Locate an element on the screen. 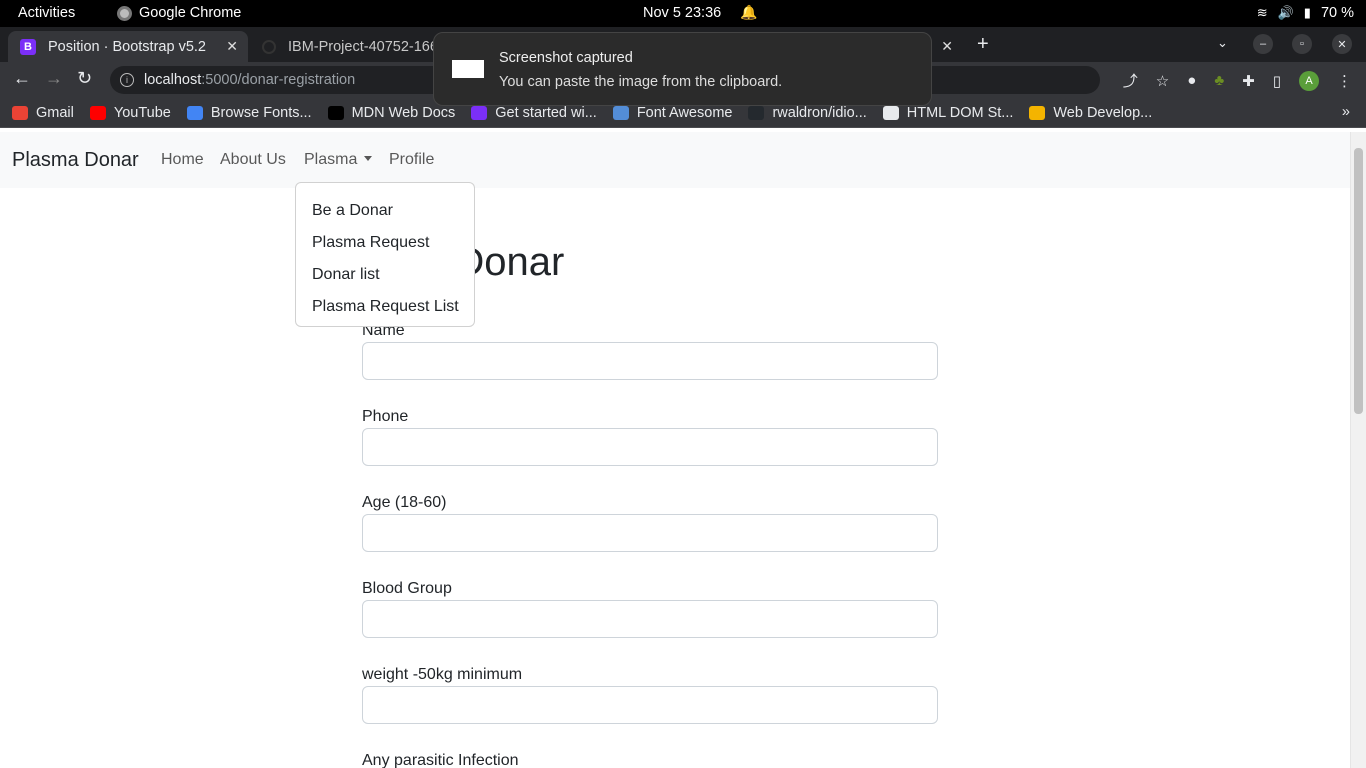  maximize-icon: ▫ is located at coordinates (1302, 44).